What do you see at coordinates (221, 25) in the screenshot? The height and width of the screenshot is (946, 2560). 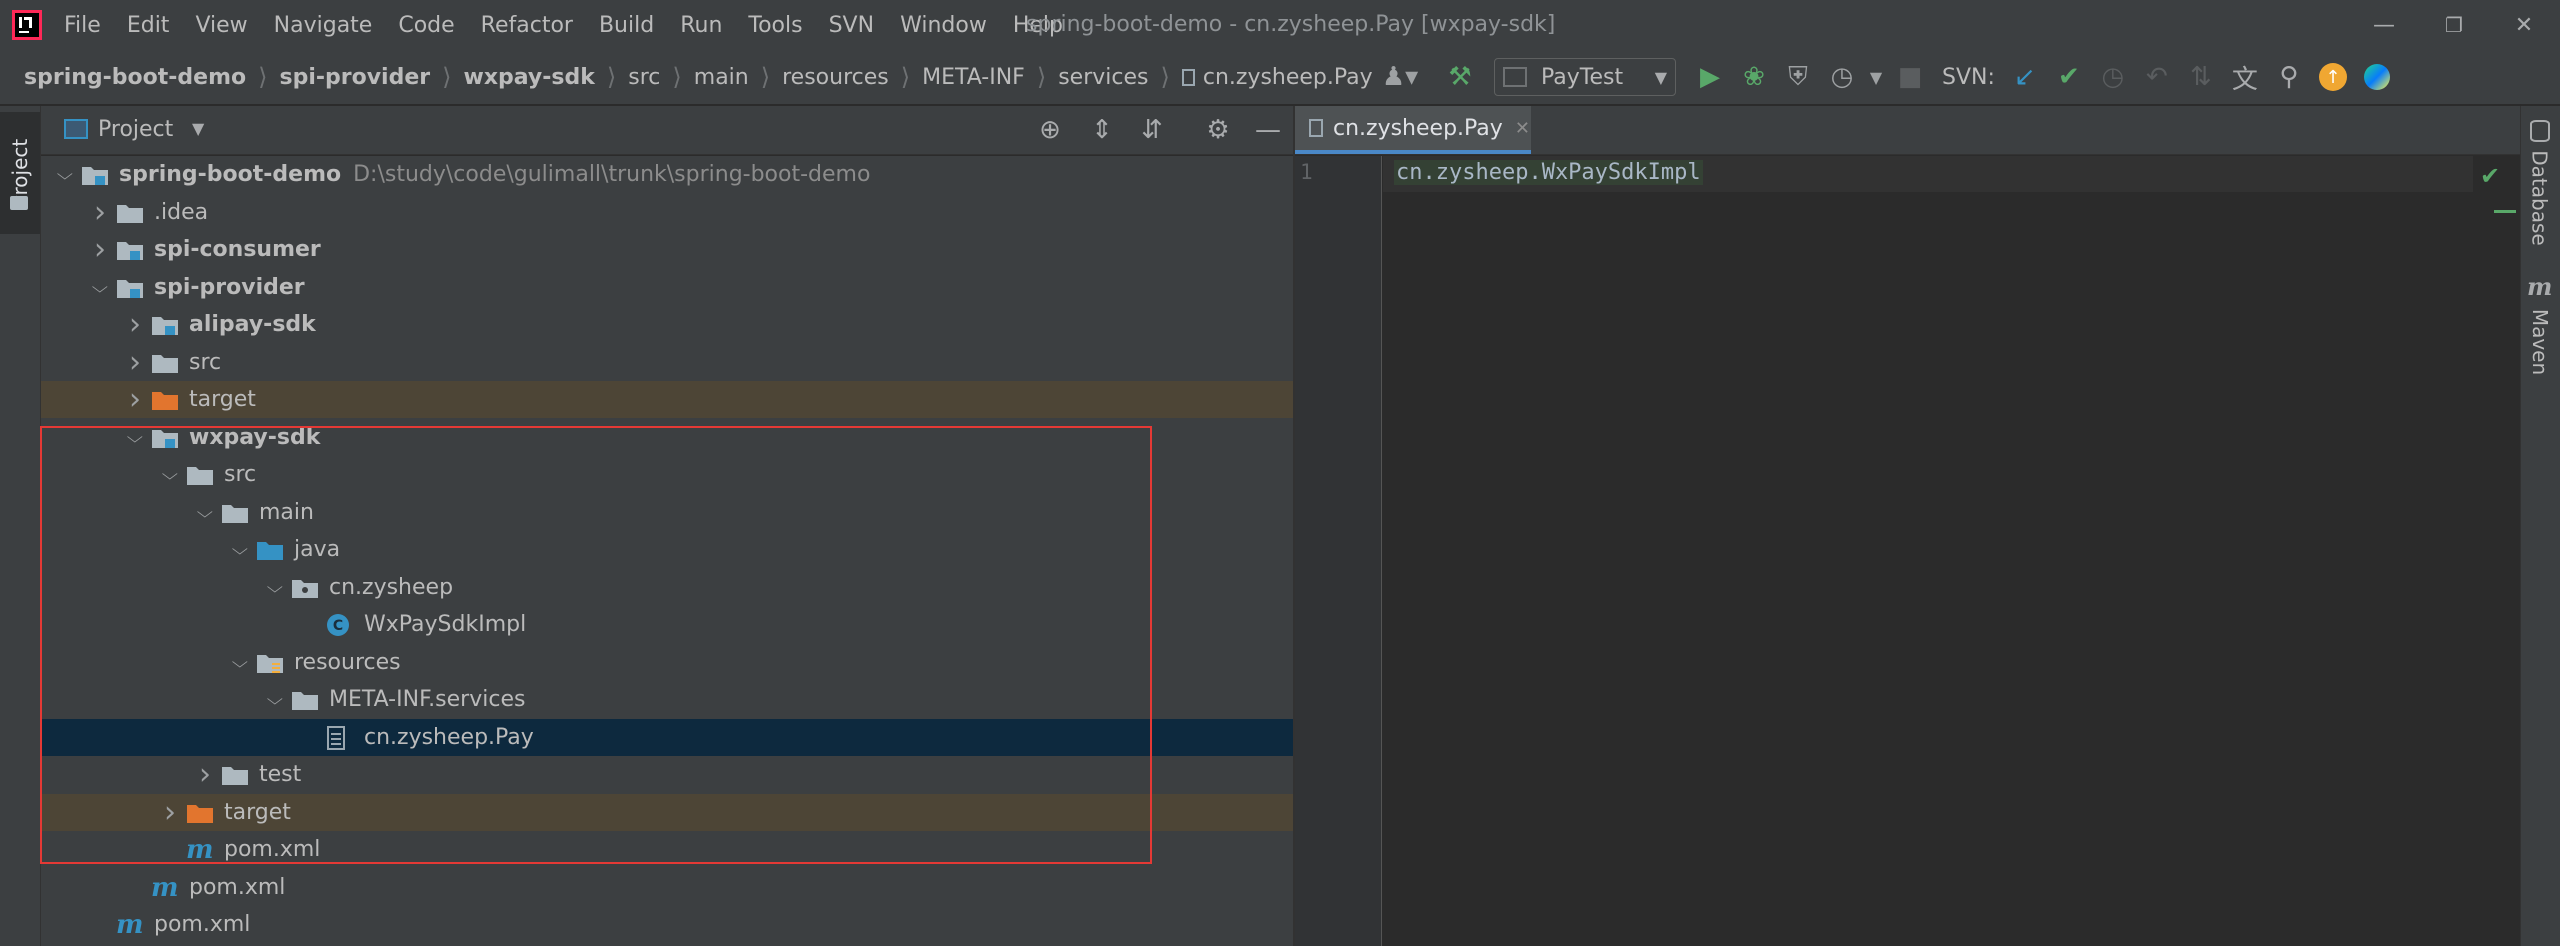 I see `menu-view: View` at bounding box center [221, 25].